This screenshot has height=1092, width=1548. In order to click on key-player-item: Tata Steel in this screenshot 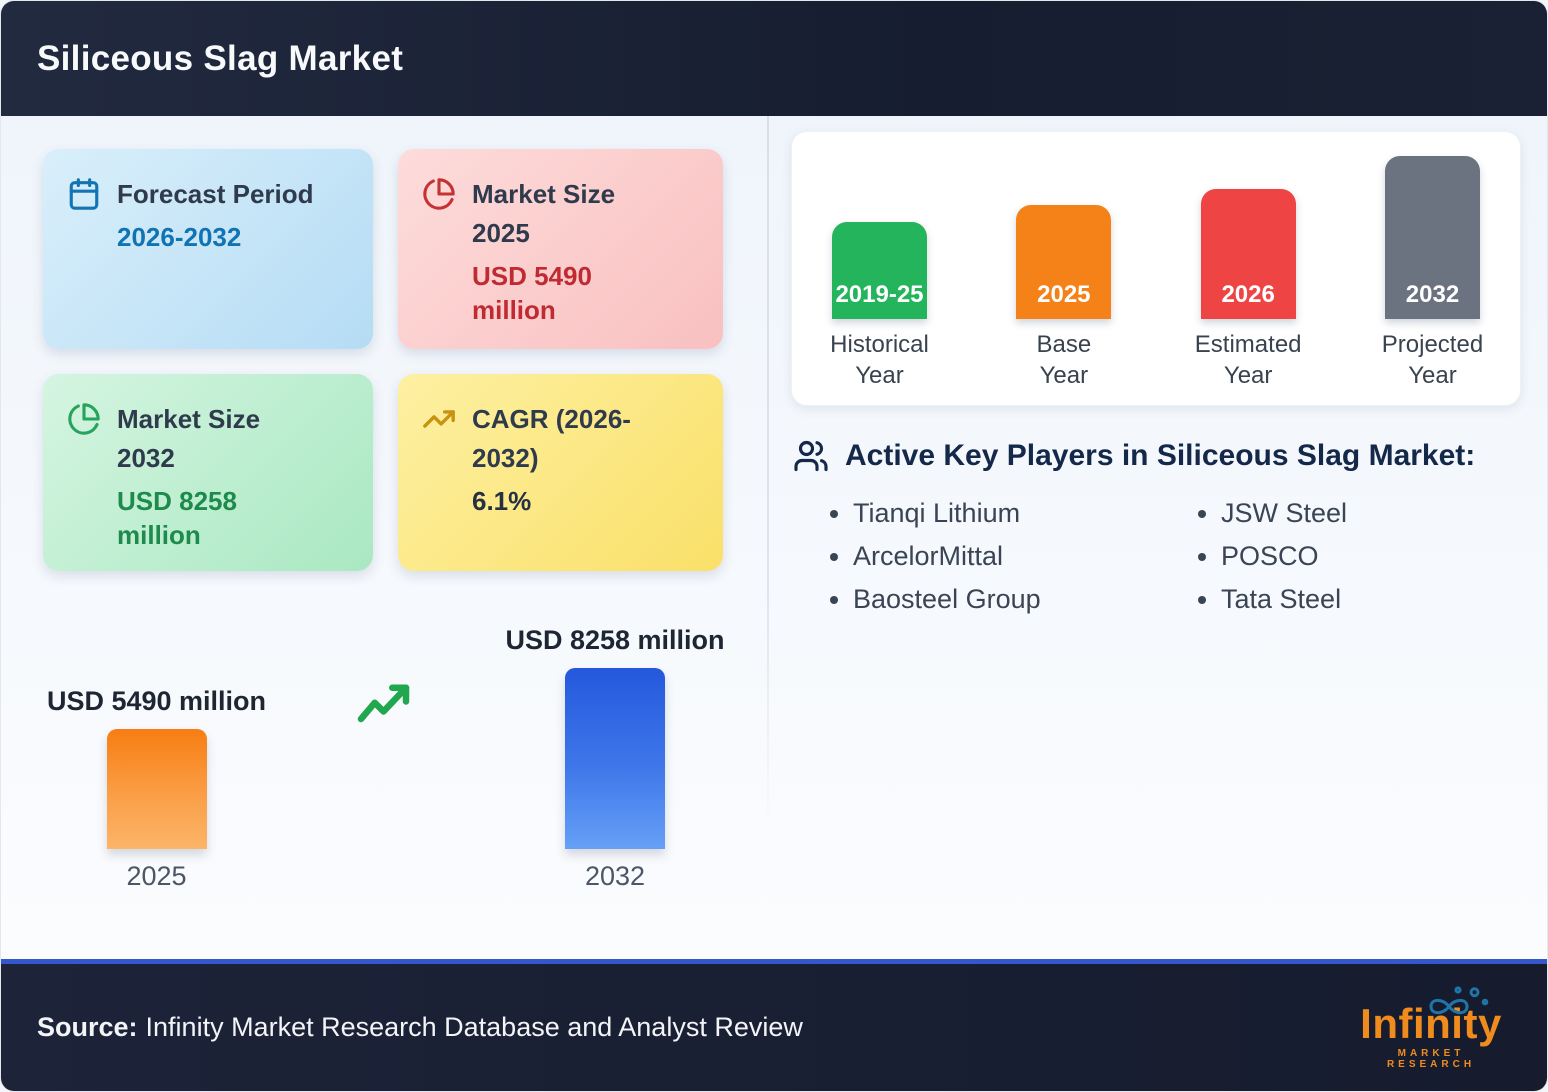, I will do `click(1362, 599)`.